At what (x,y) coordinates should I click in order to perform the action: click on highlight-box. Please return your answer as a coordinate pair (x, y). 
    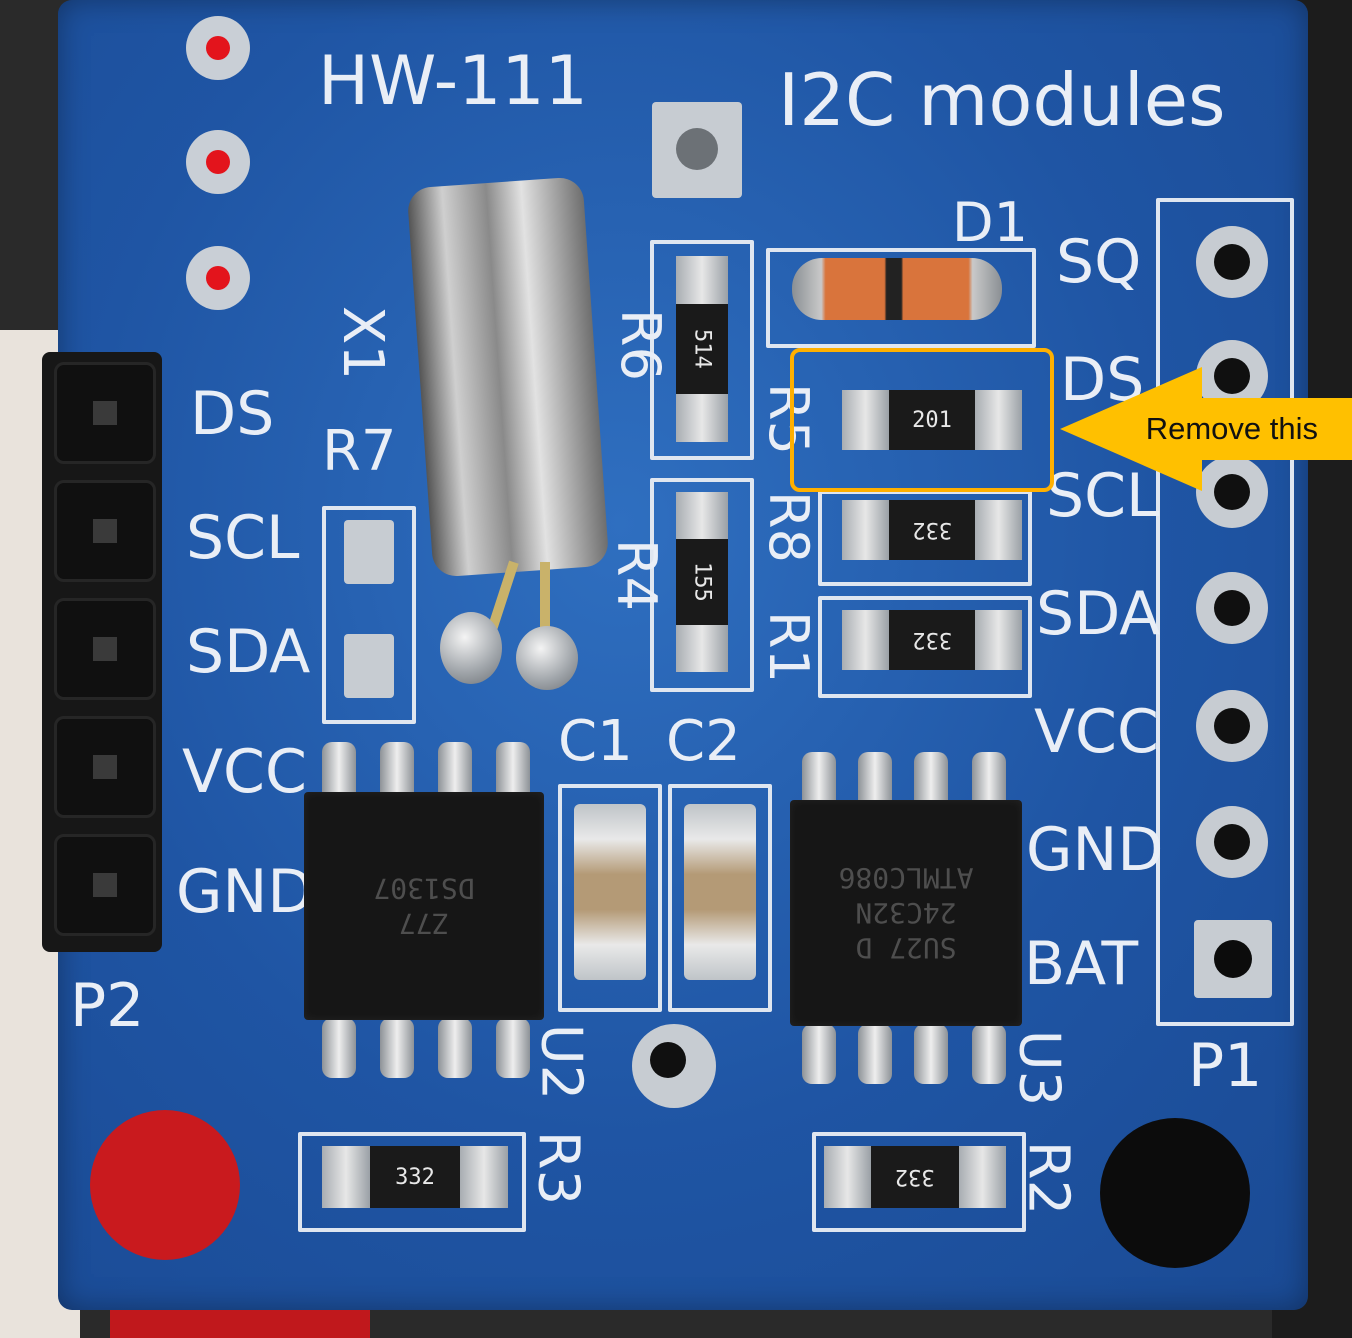
    Looking at the image, I should click on (922, 420).